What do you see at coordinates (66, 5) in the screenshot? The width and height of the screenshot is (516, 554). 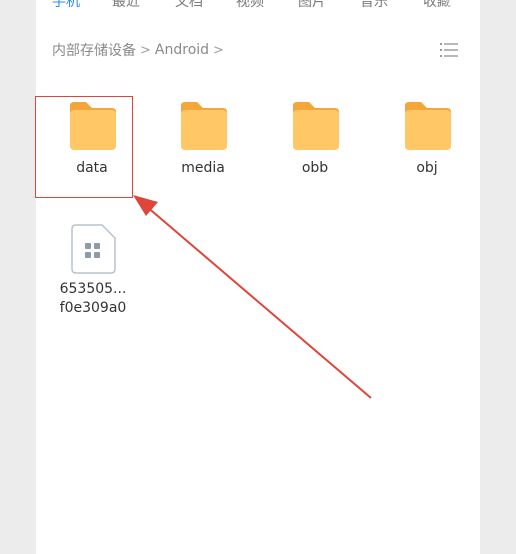 I see `tab-phone: 手机` at bounding box center [66, 5].